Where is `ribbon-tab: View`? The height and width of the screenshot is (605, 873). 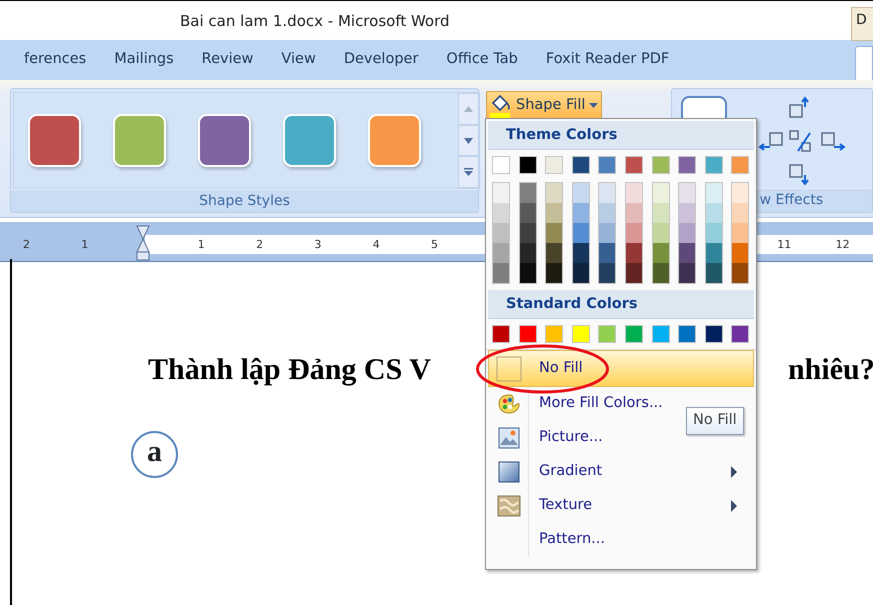
ribbon-tab: View is located at coordinates (298, 60).